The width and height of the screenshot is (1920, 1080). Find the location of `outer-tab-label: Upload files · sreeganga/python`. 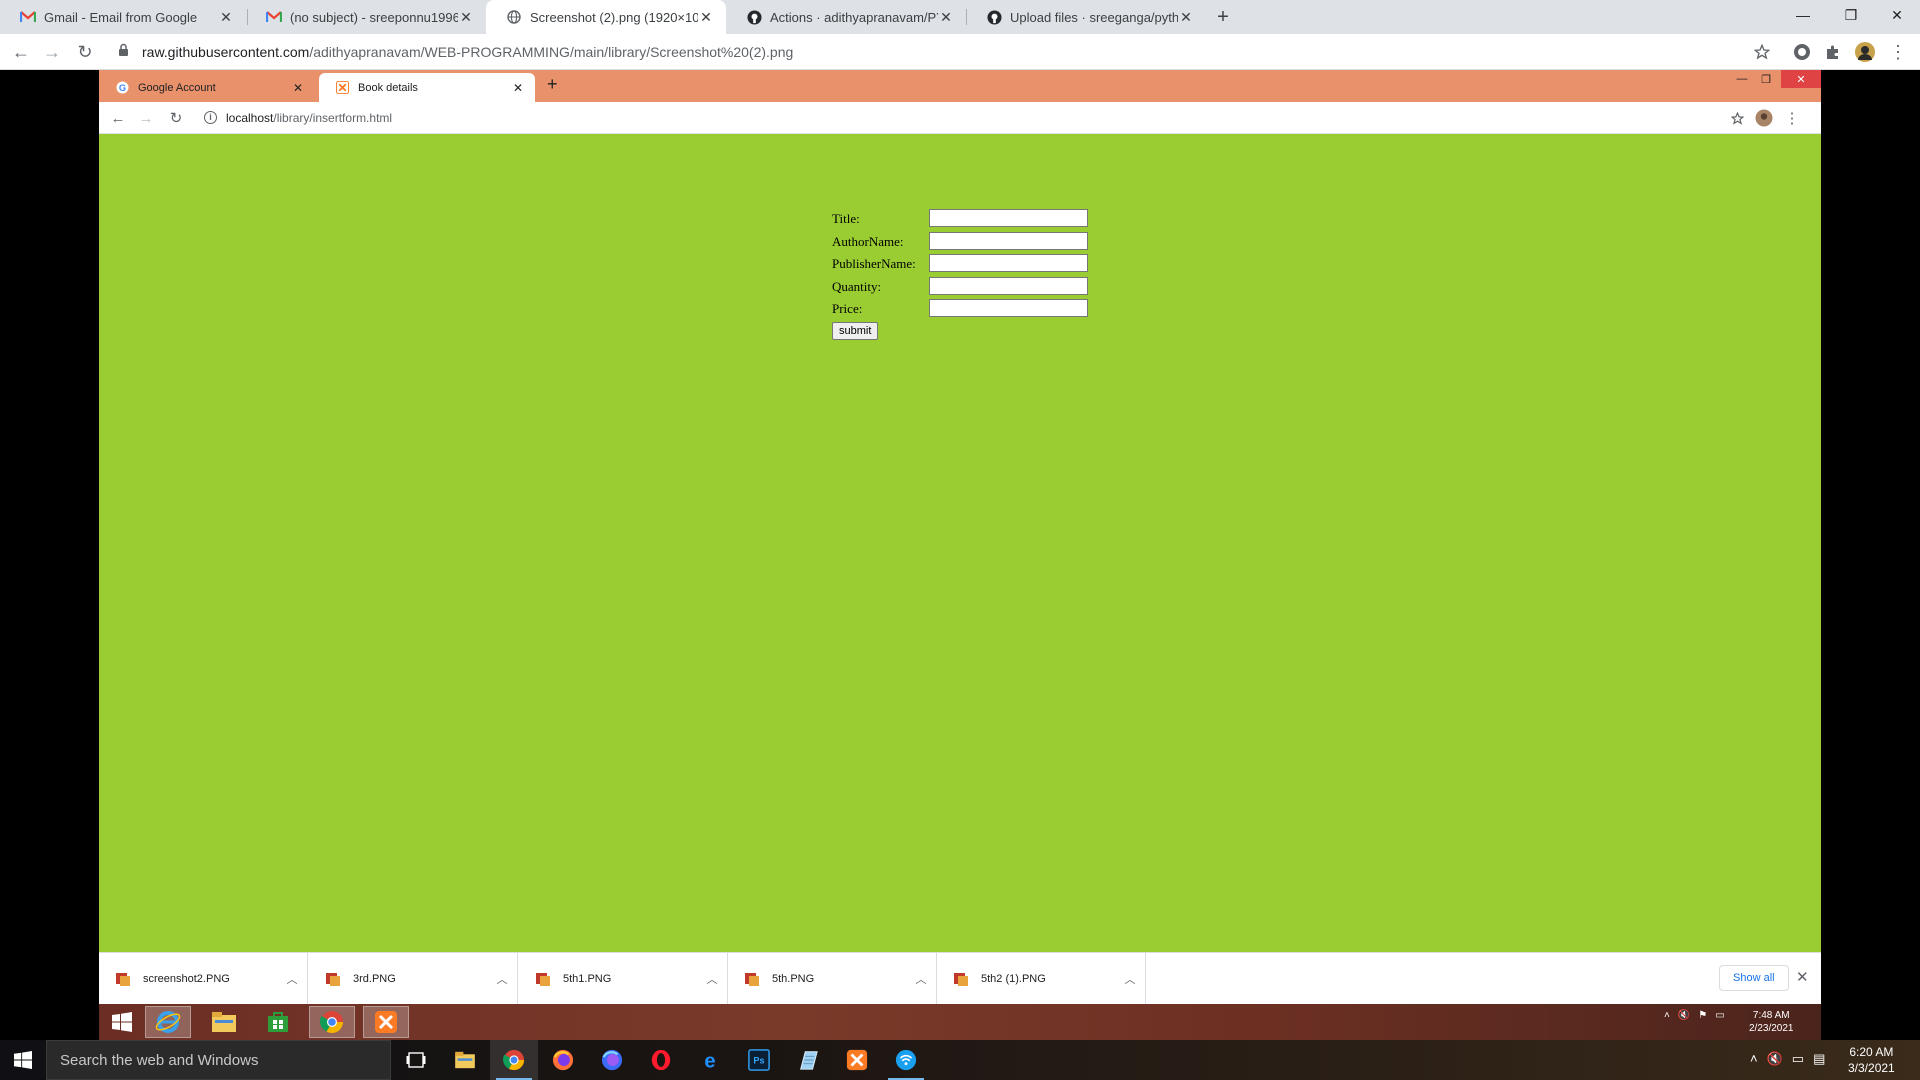

outer-tab-label: Upload files · sreeganga/python is located at coordinates (1094, 17).